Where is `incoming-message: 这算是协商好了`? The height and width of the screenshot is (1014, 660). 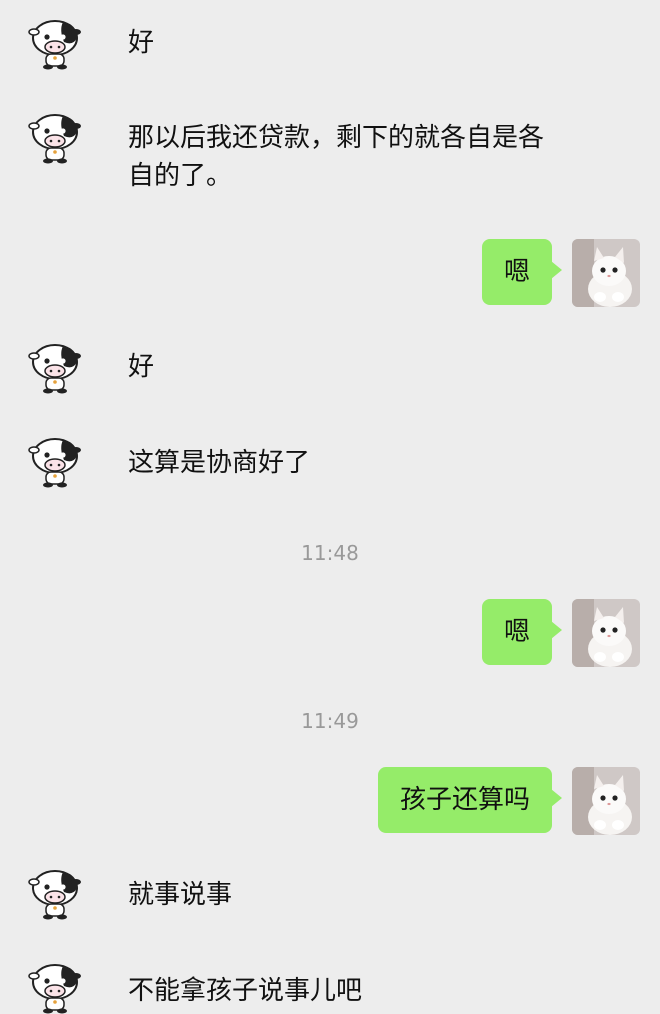
incoming-message: 这算是协商好了 is located at coordinates (348, 463).